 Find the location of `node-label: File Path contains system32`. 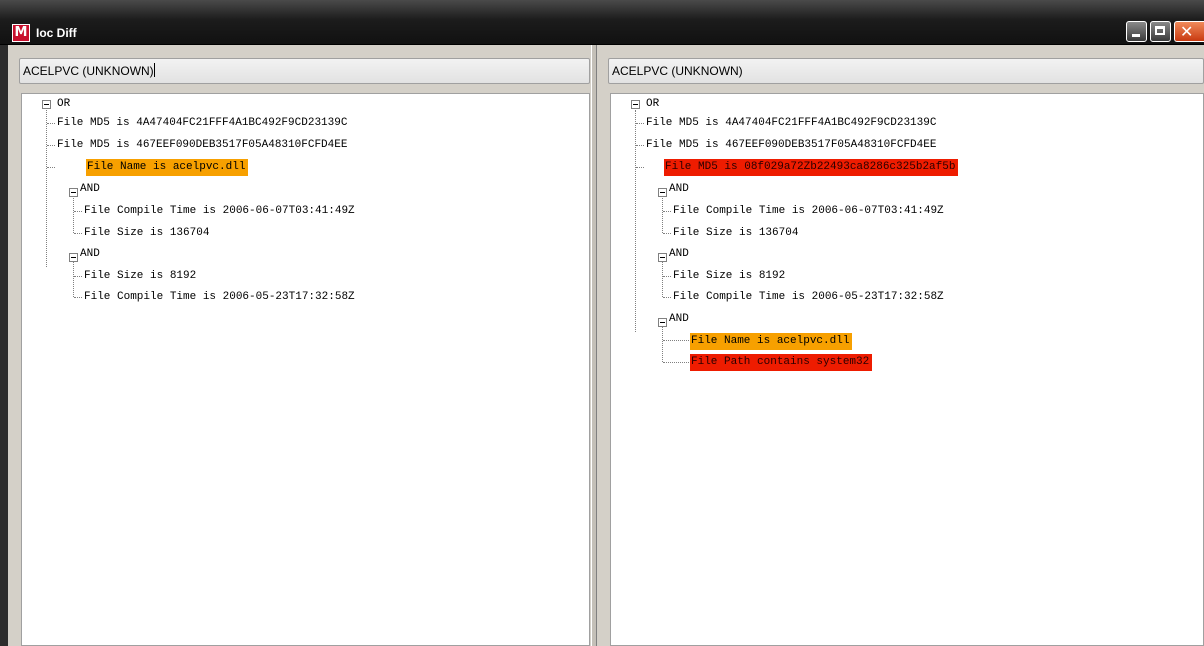

node-label: File Path contains system32 is located at coordinates (781, 362).